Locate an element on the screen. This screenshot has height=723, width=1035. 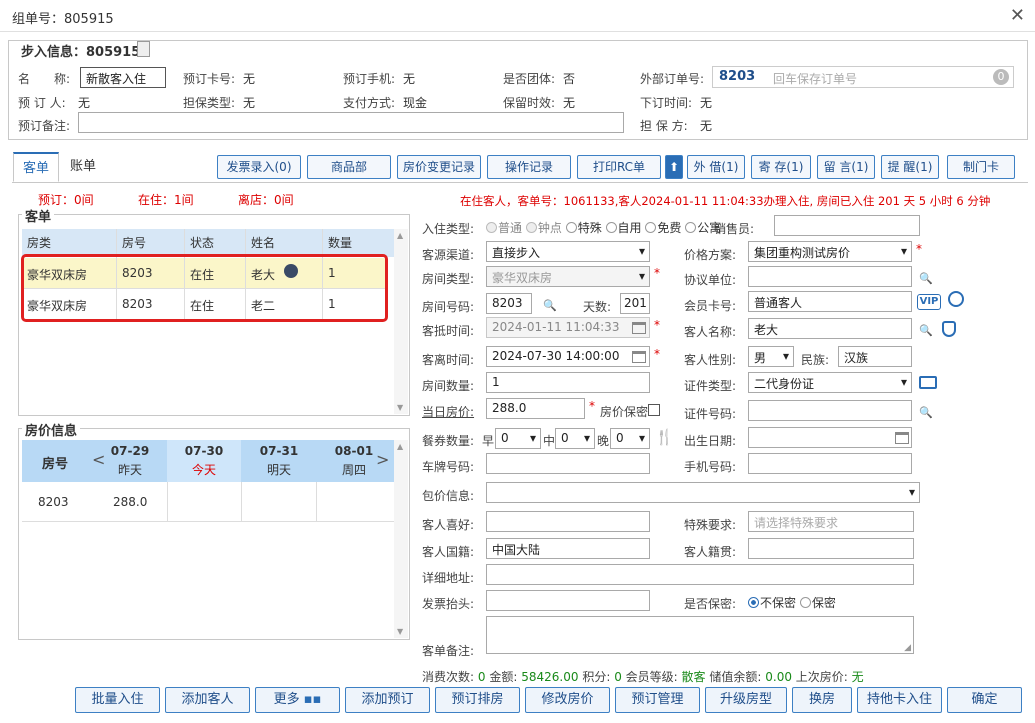
plan-label: 价格方案: is located at coordinates (710, 255).